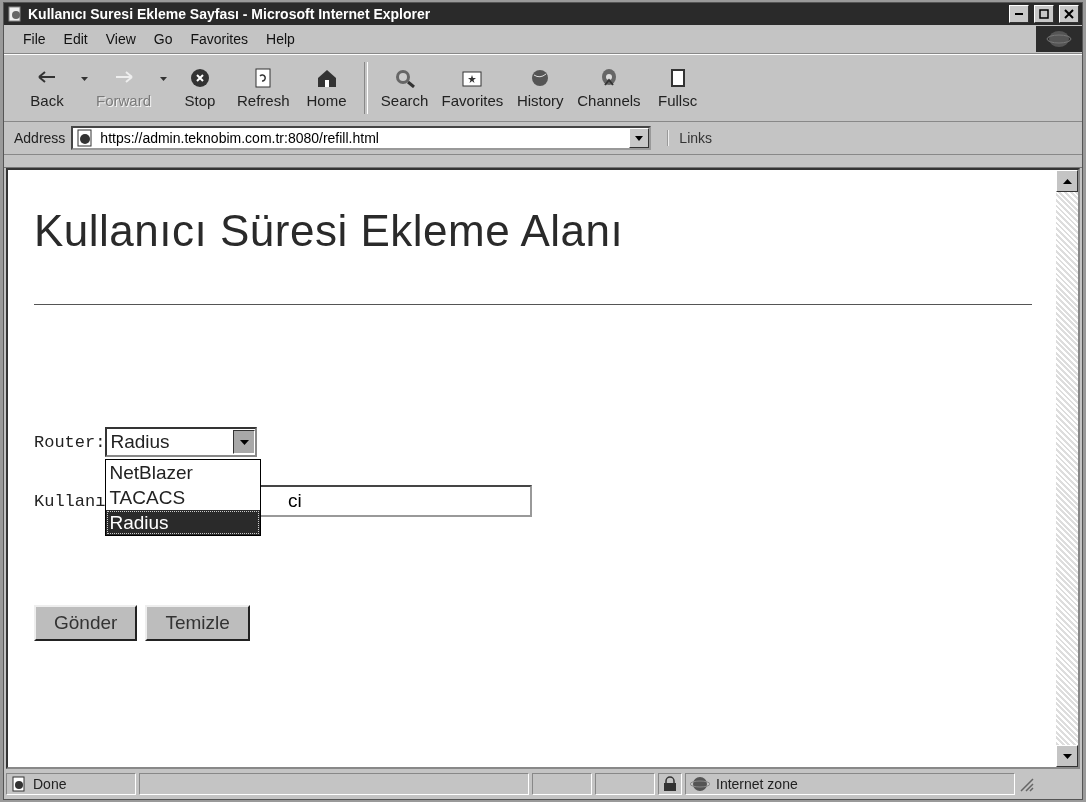  I want to click on browser-page-icon, so click(15, 14).